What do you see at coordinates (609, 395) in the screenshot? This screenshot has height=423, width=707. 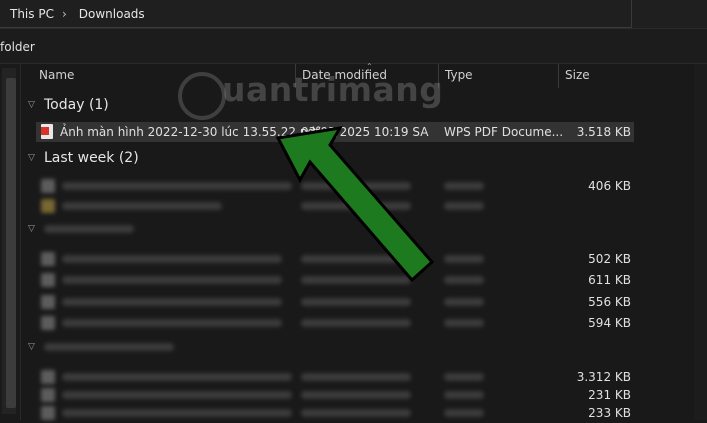 I see `file-size: 231 KB` at bounding box center [609, 395].